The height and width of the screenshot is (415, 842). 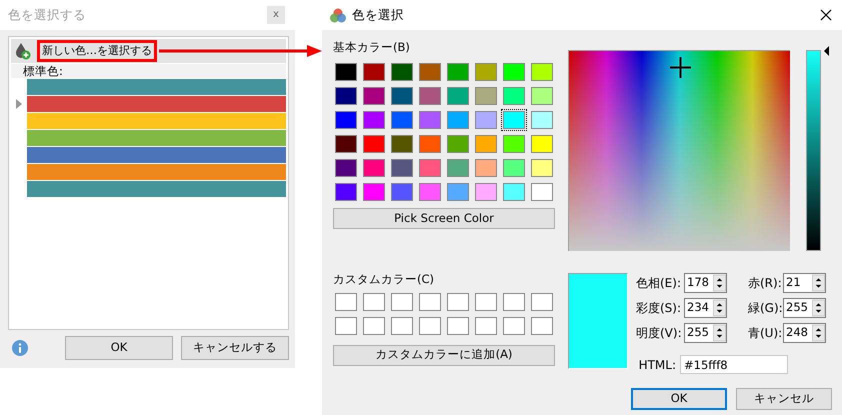 What do you see at coordinates (826, 15) in the screenshot?
I see `close-icon` at bounding box center [826, 15].